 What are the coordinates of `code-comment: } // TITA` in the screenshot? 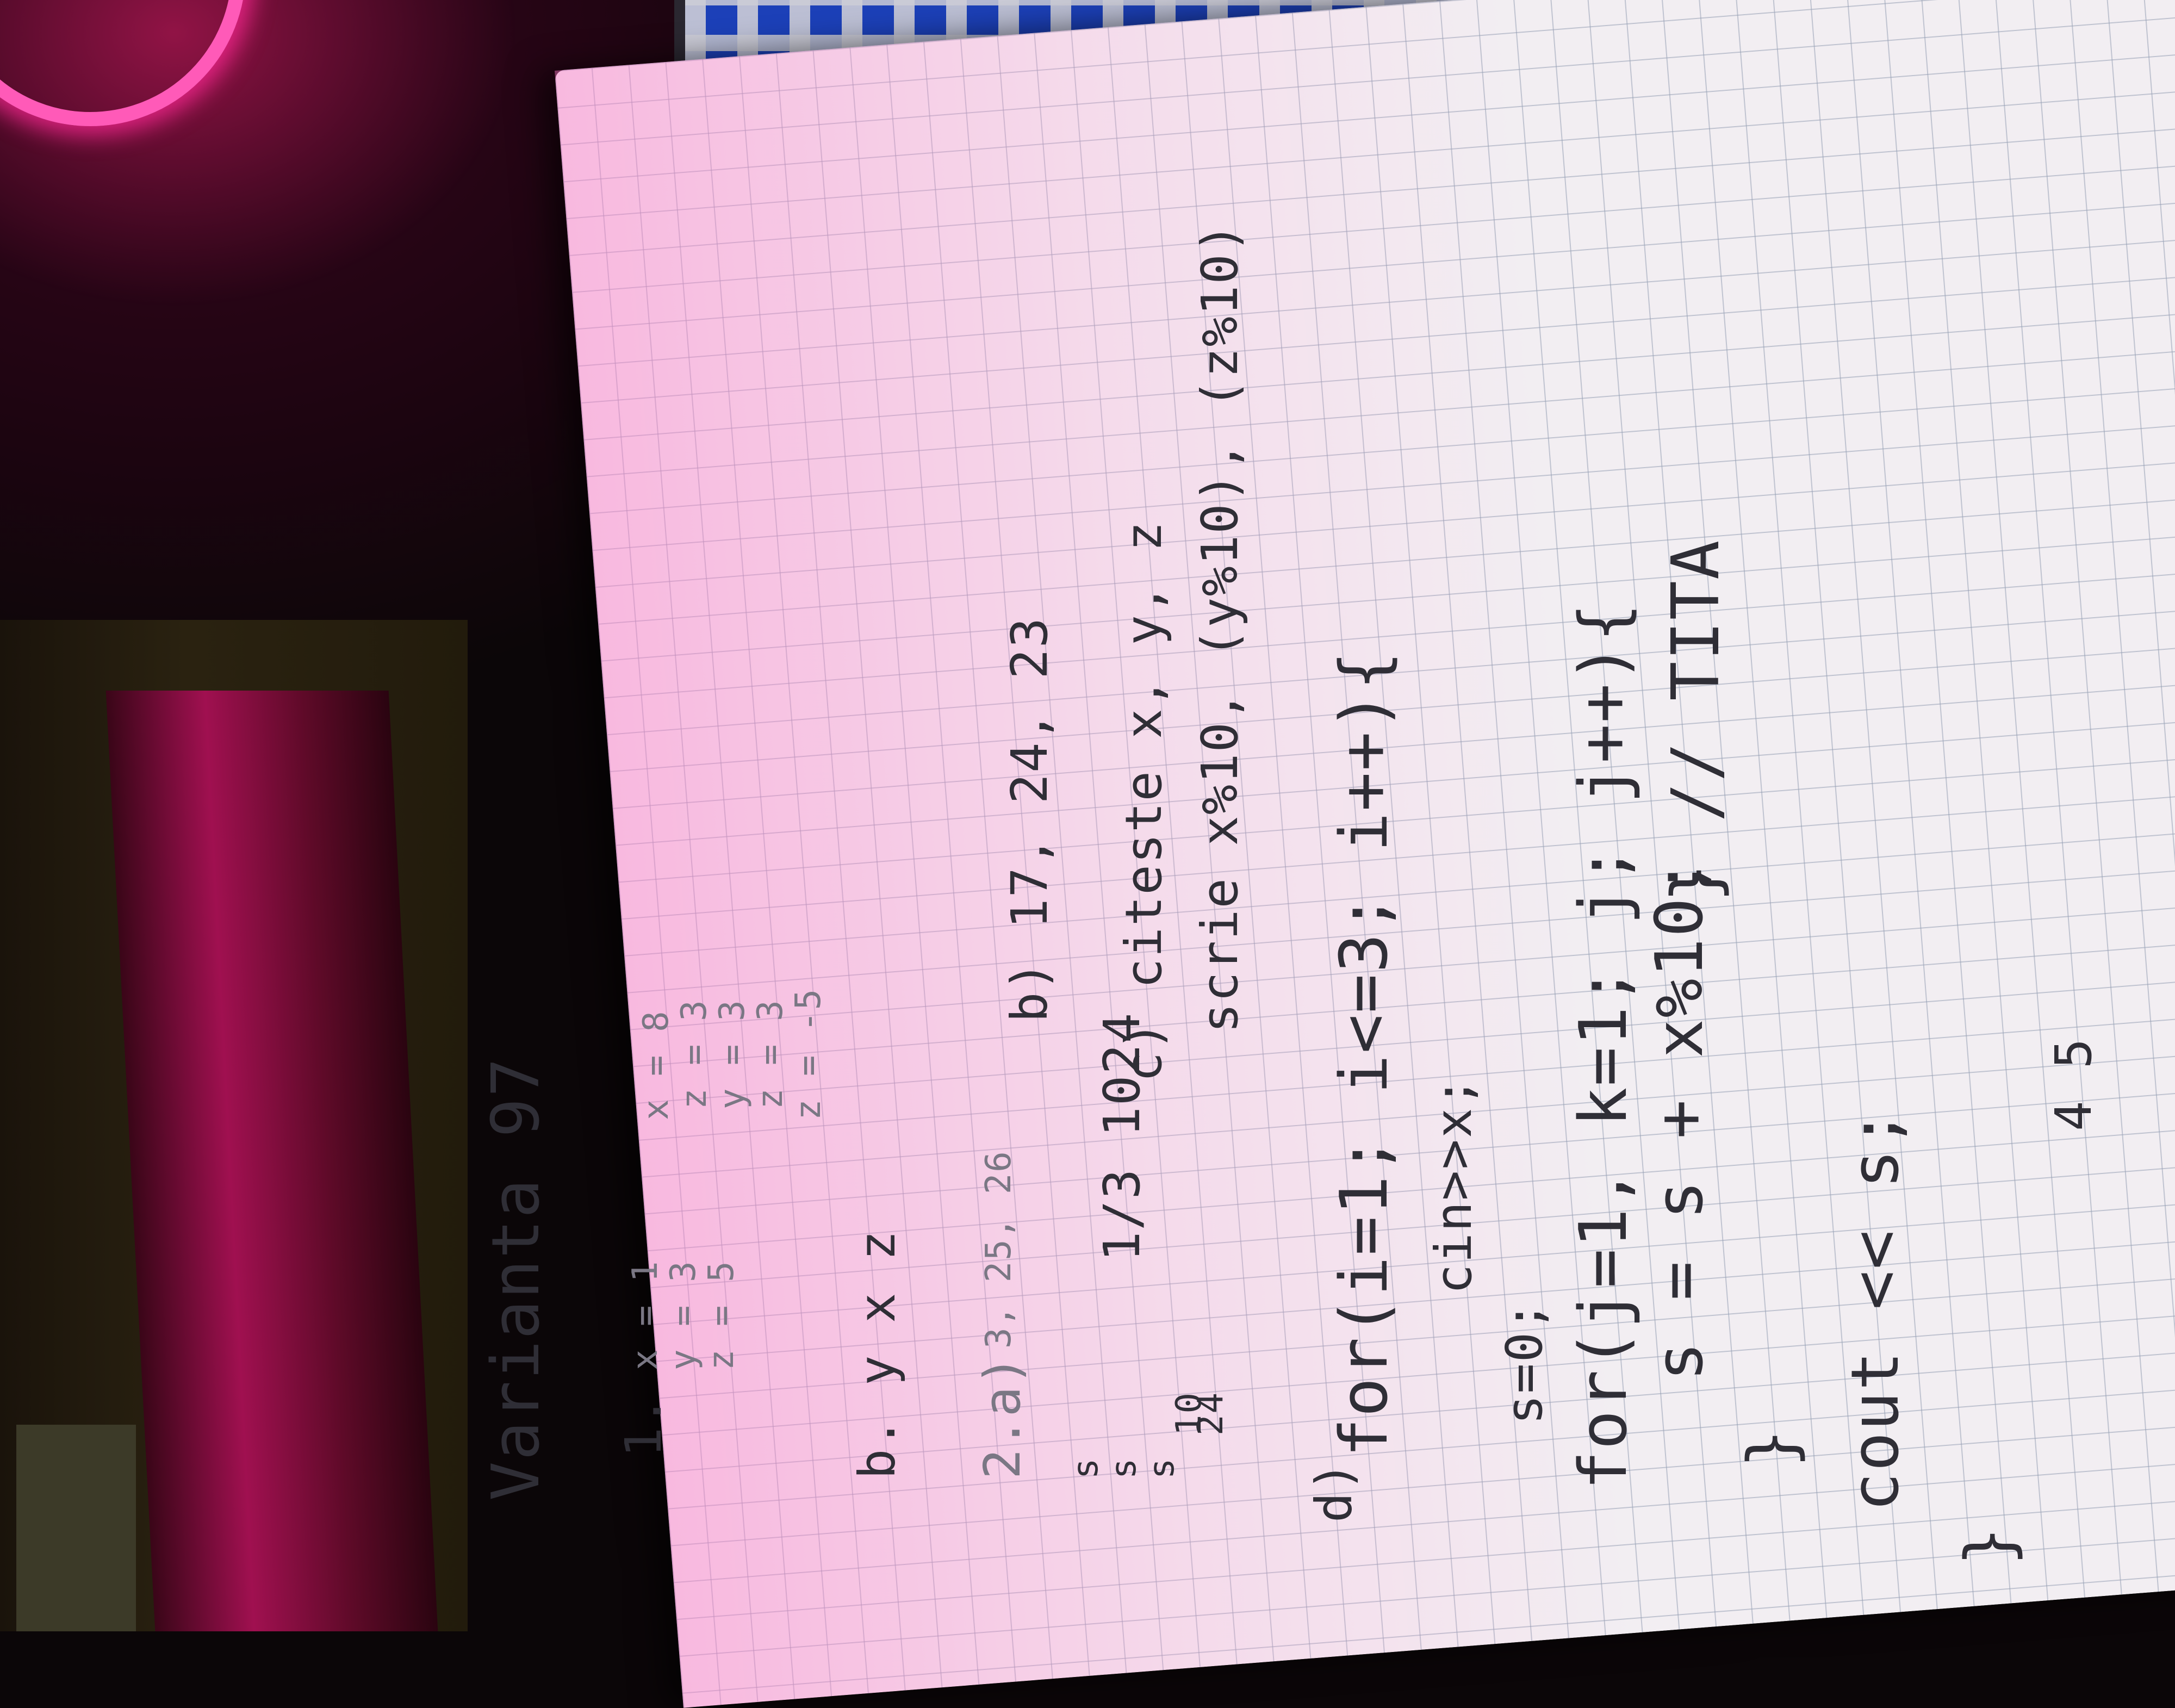 It's located at (1696, 721).